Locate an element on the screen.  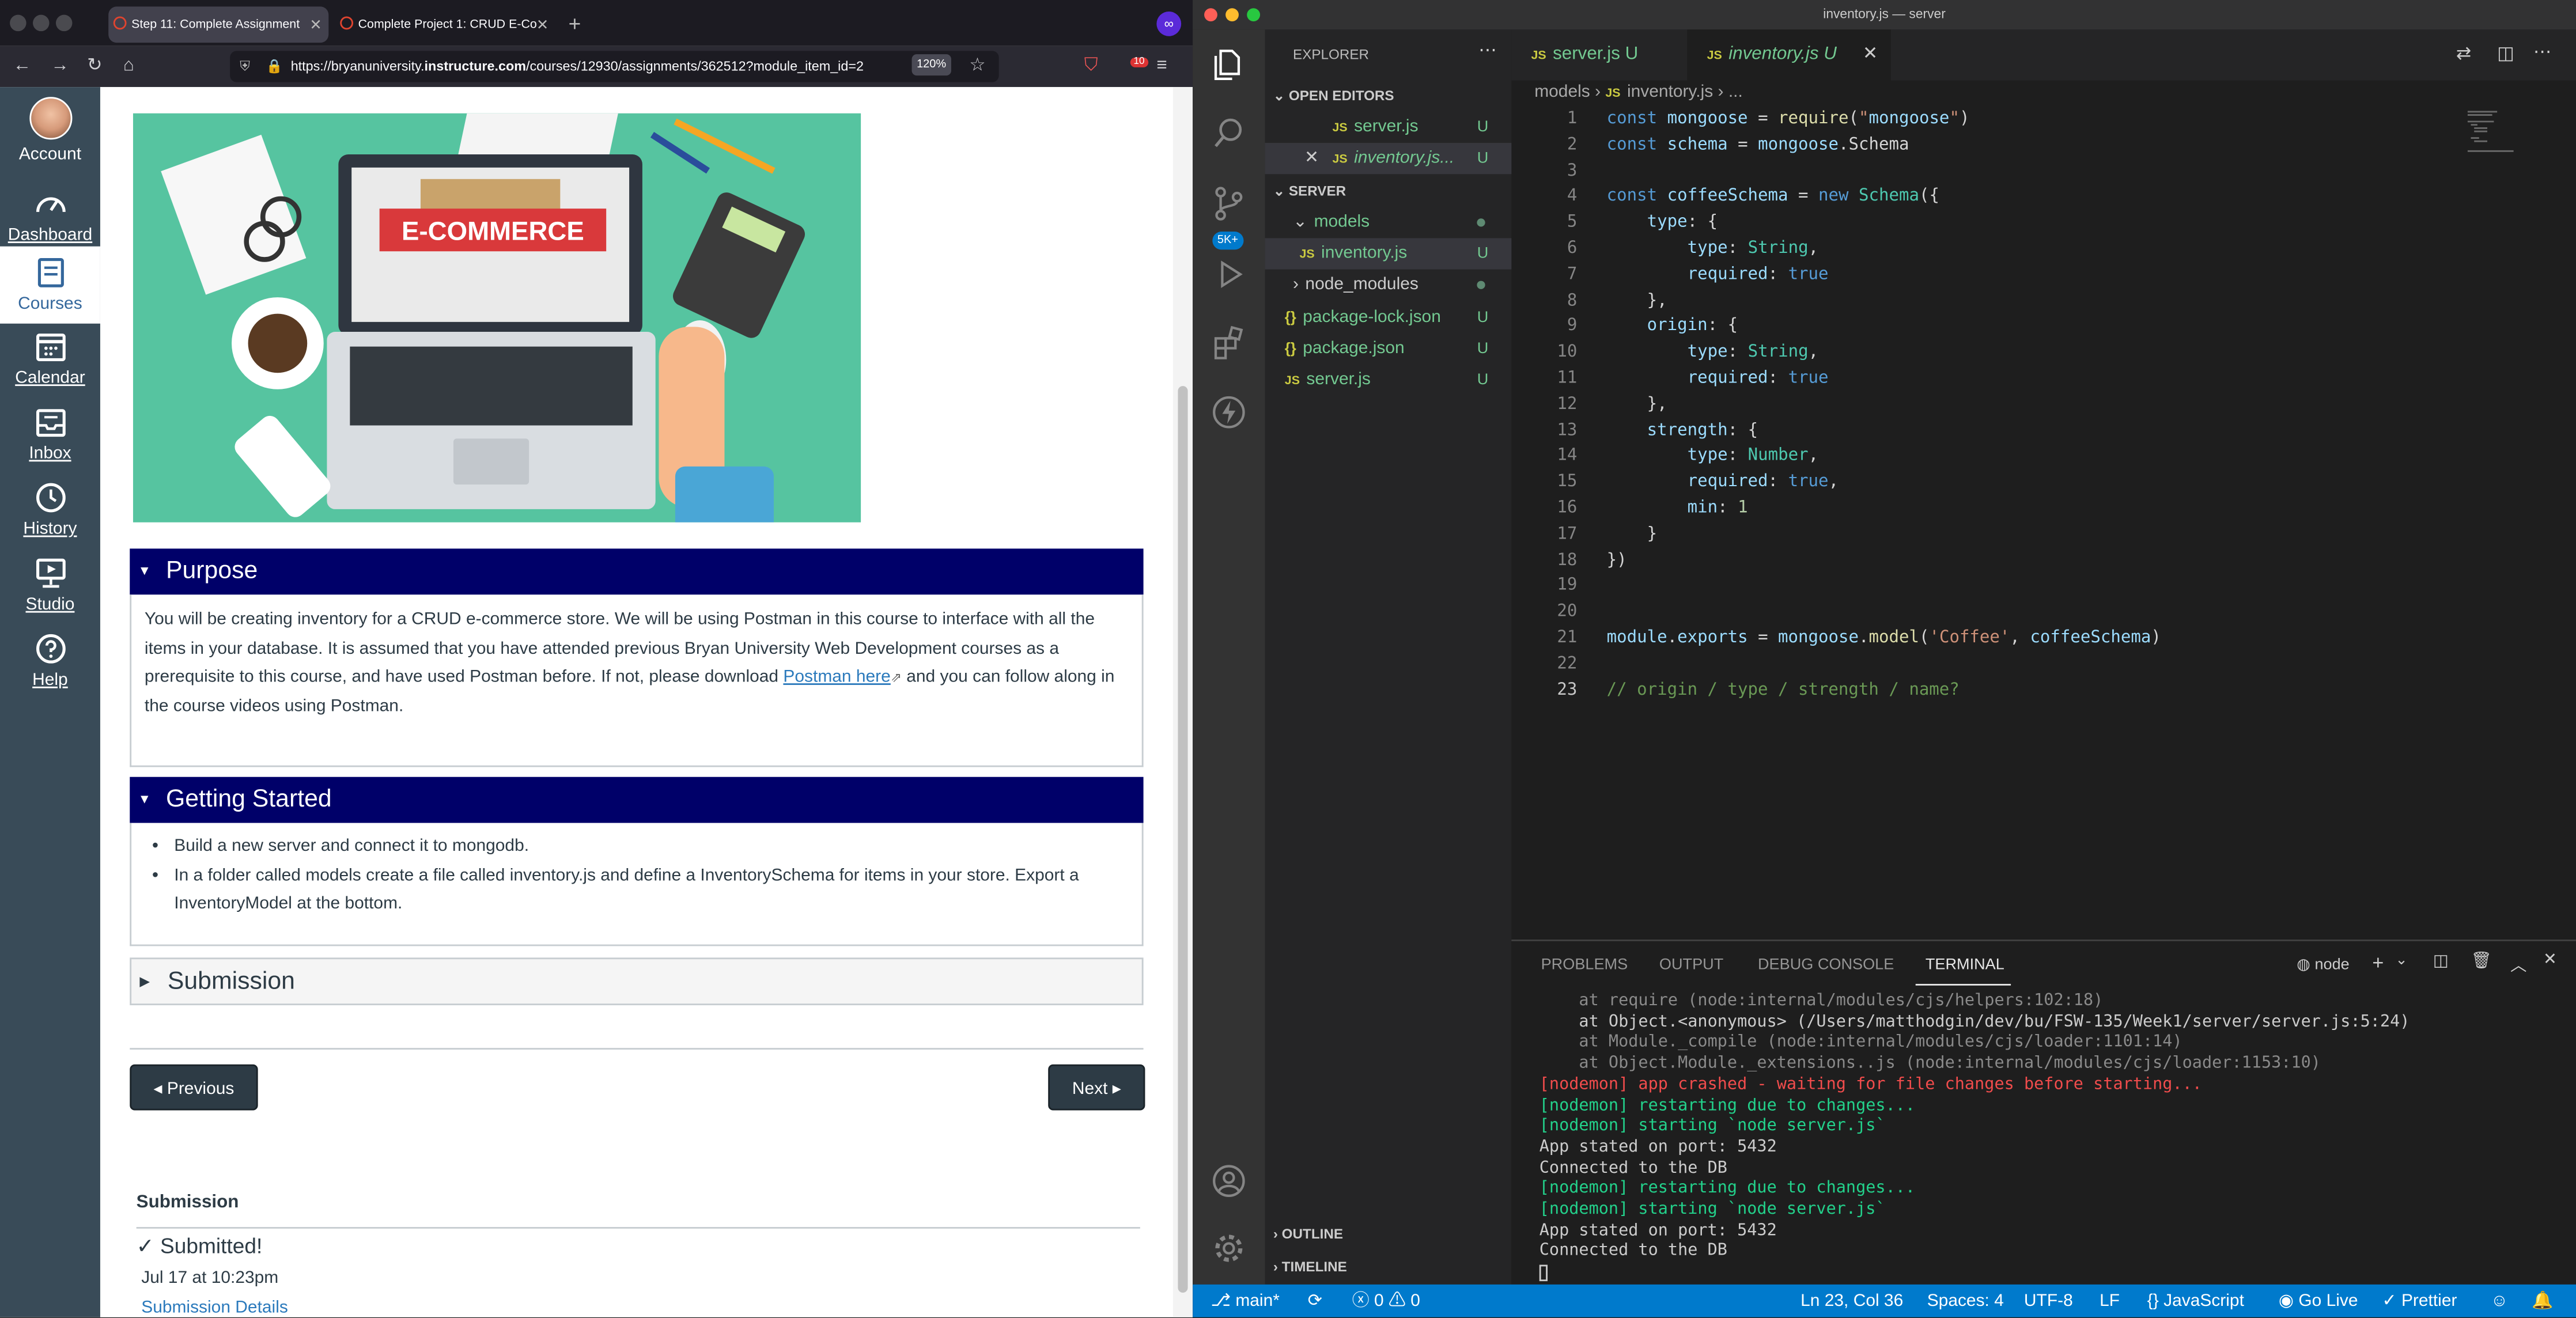
search-icon is located at coordinates (1229, 133).